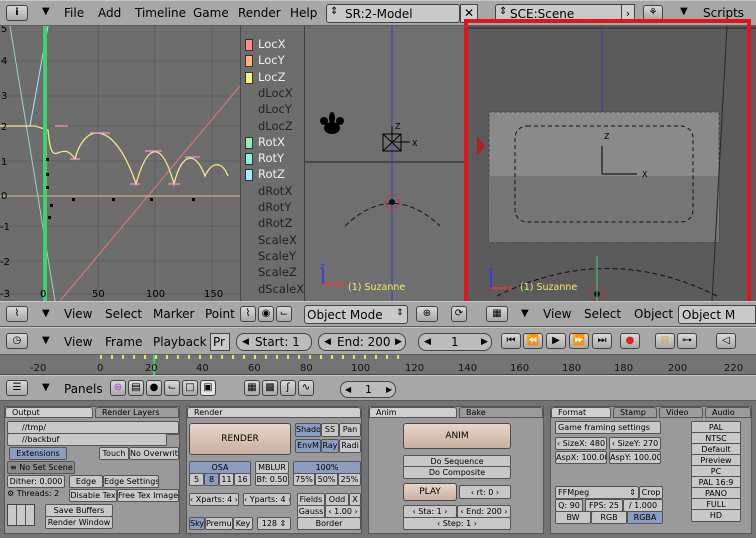 Image resolution: width=756 pixels, height=538 pixels. Describe the element at coordinates (74, 13) in the screenshot. I see `menu-file: File` at that location.